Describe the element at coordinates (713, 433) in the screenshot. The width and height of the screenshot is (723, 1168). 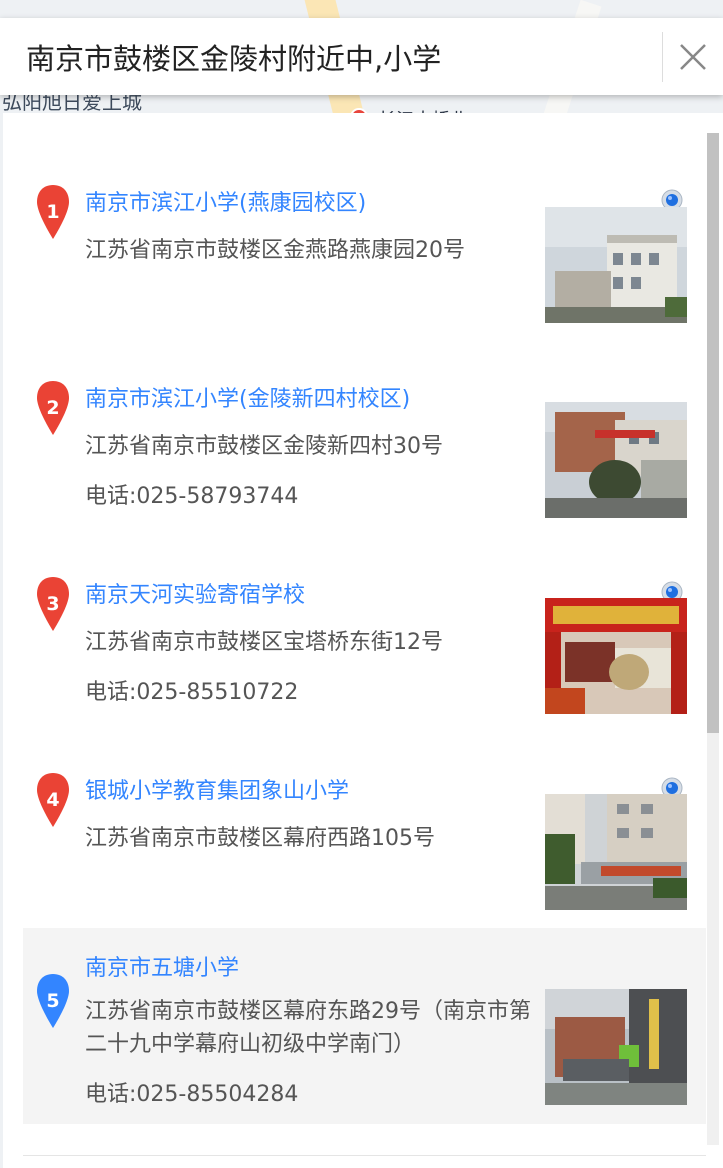
I see `scrollbar-thumb` at that location.